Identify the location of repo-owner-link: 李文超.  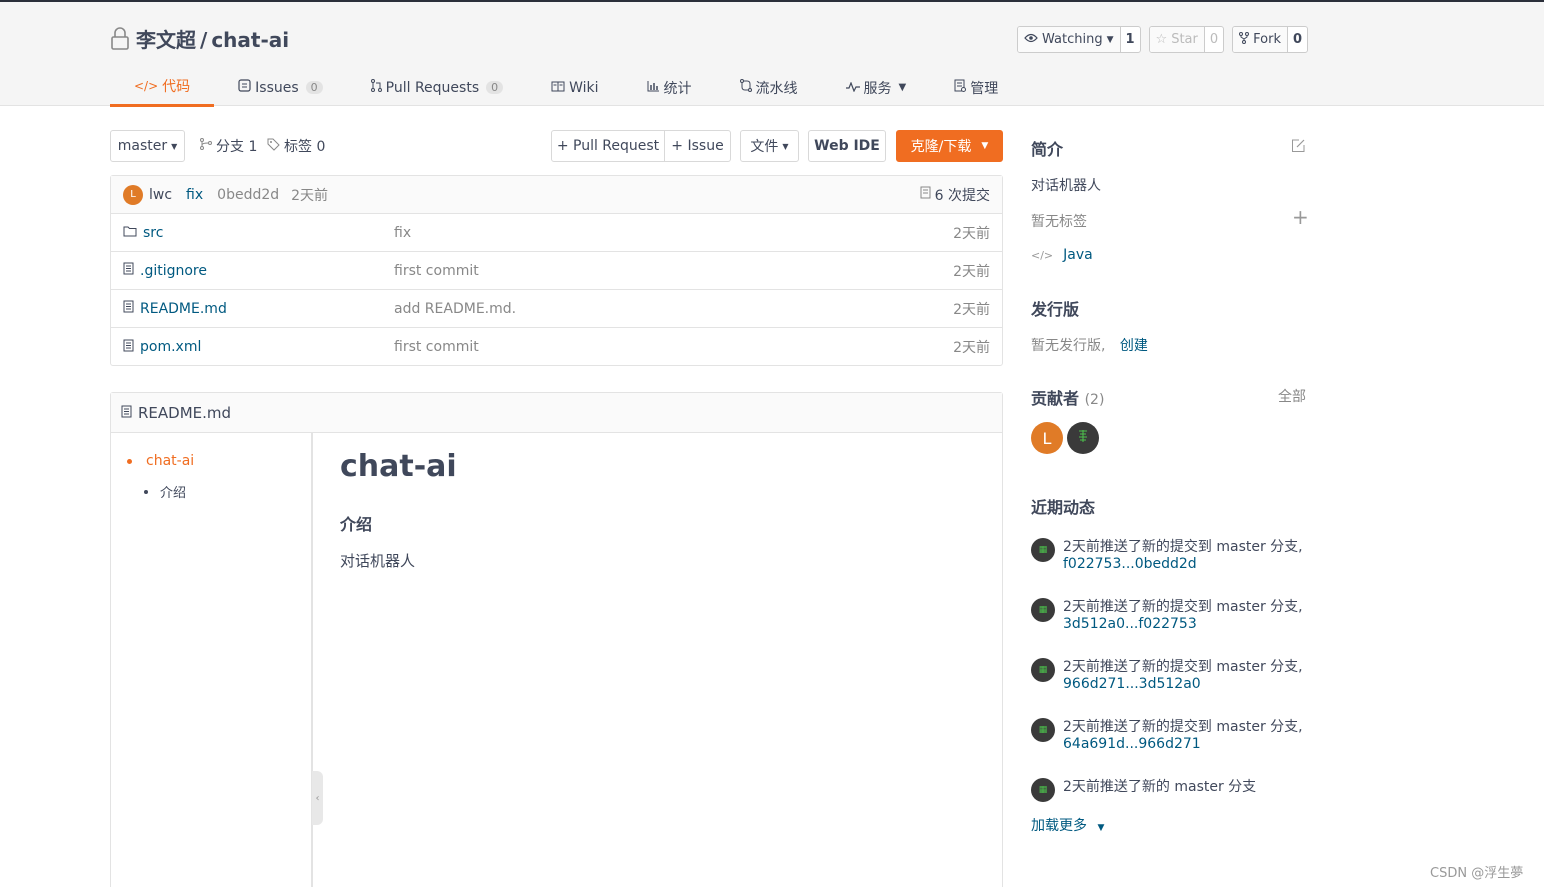
(166, 40).